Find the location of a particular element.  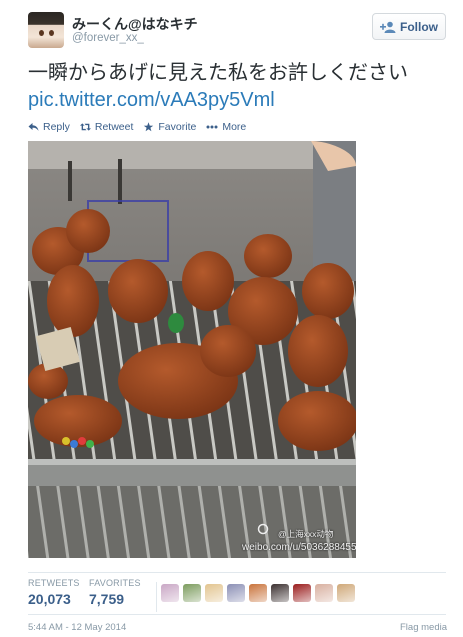

more-dots-icon is located at coordinates (212, 127).